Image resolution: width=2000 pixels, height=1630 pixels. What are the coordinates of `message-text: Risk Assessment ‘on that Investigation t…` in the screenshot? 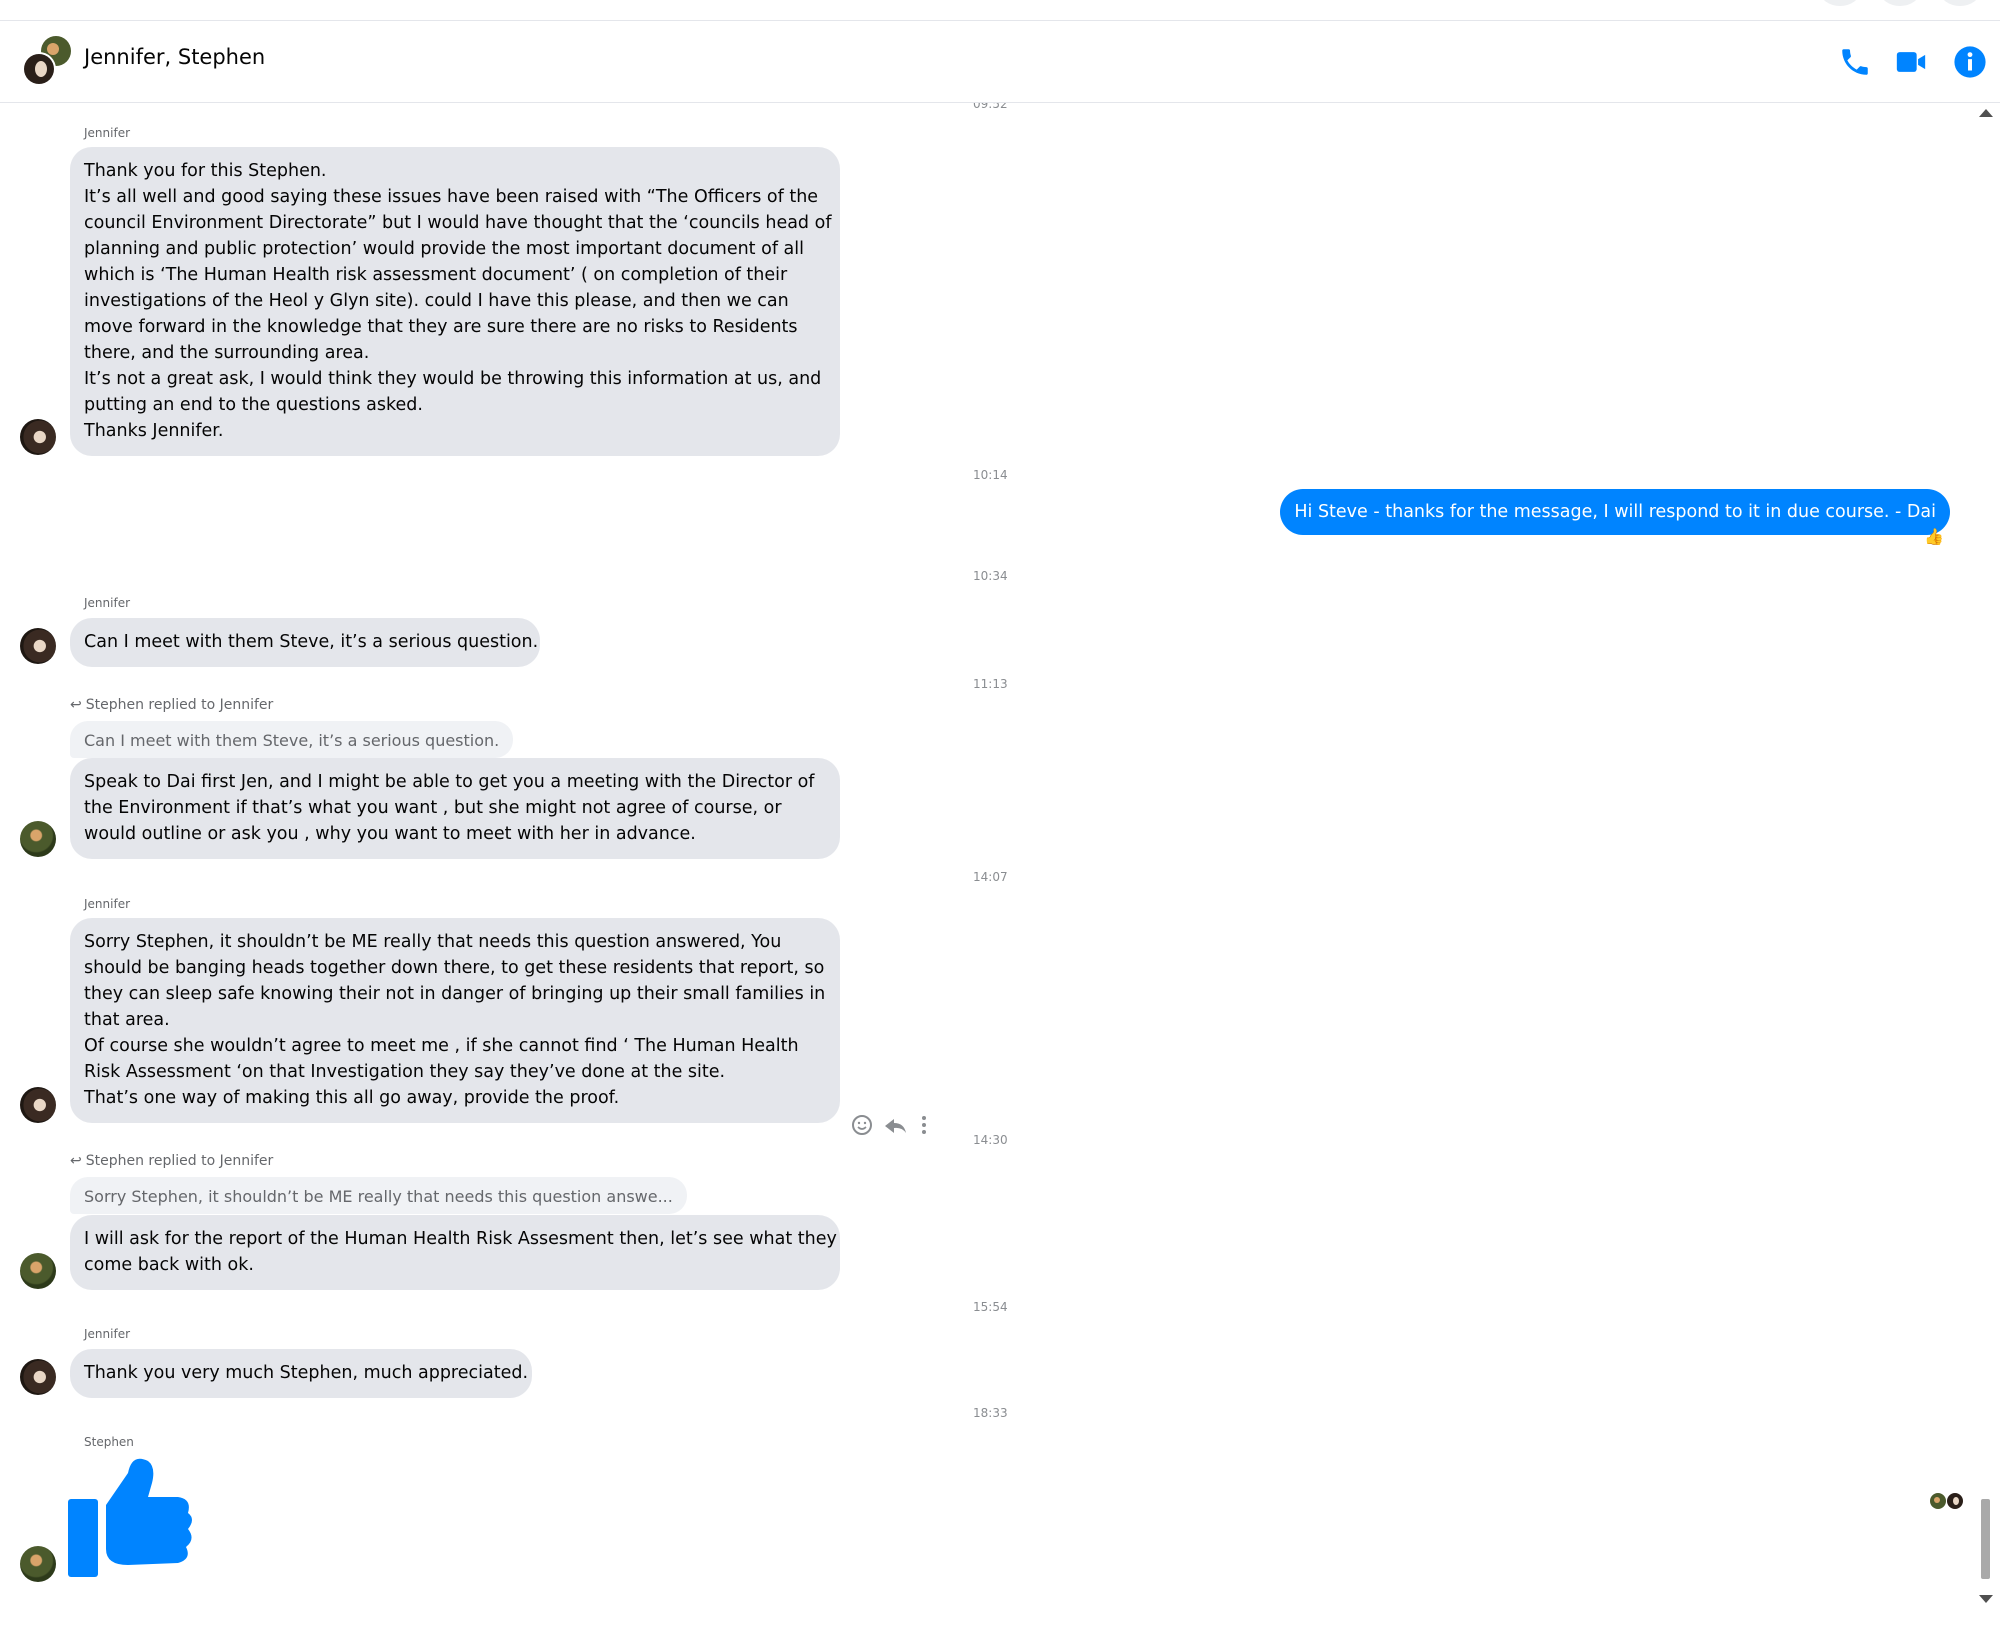 It's located at (405, 1072).